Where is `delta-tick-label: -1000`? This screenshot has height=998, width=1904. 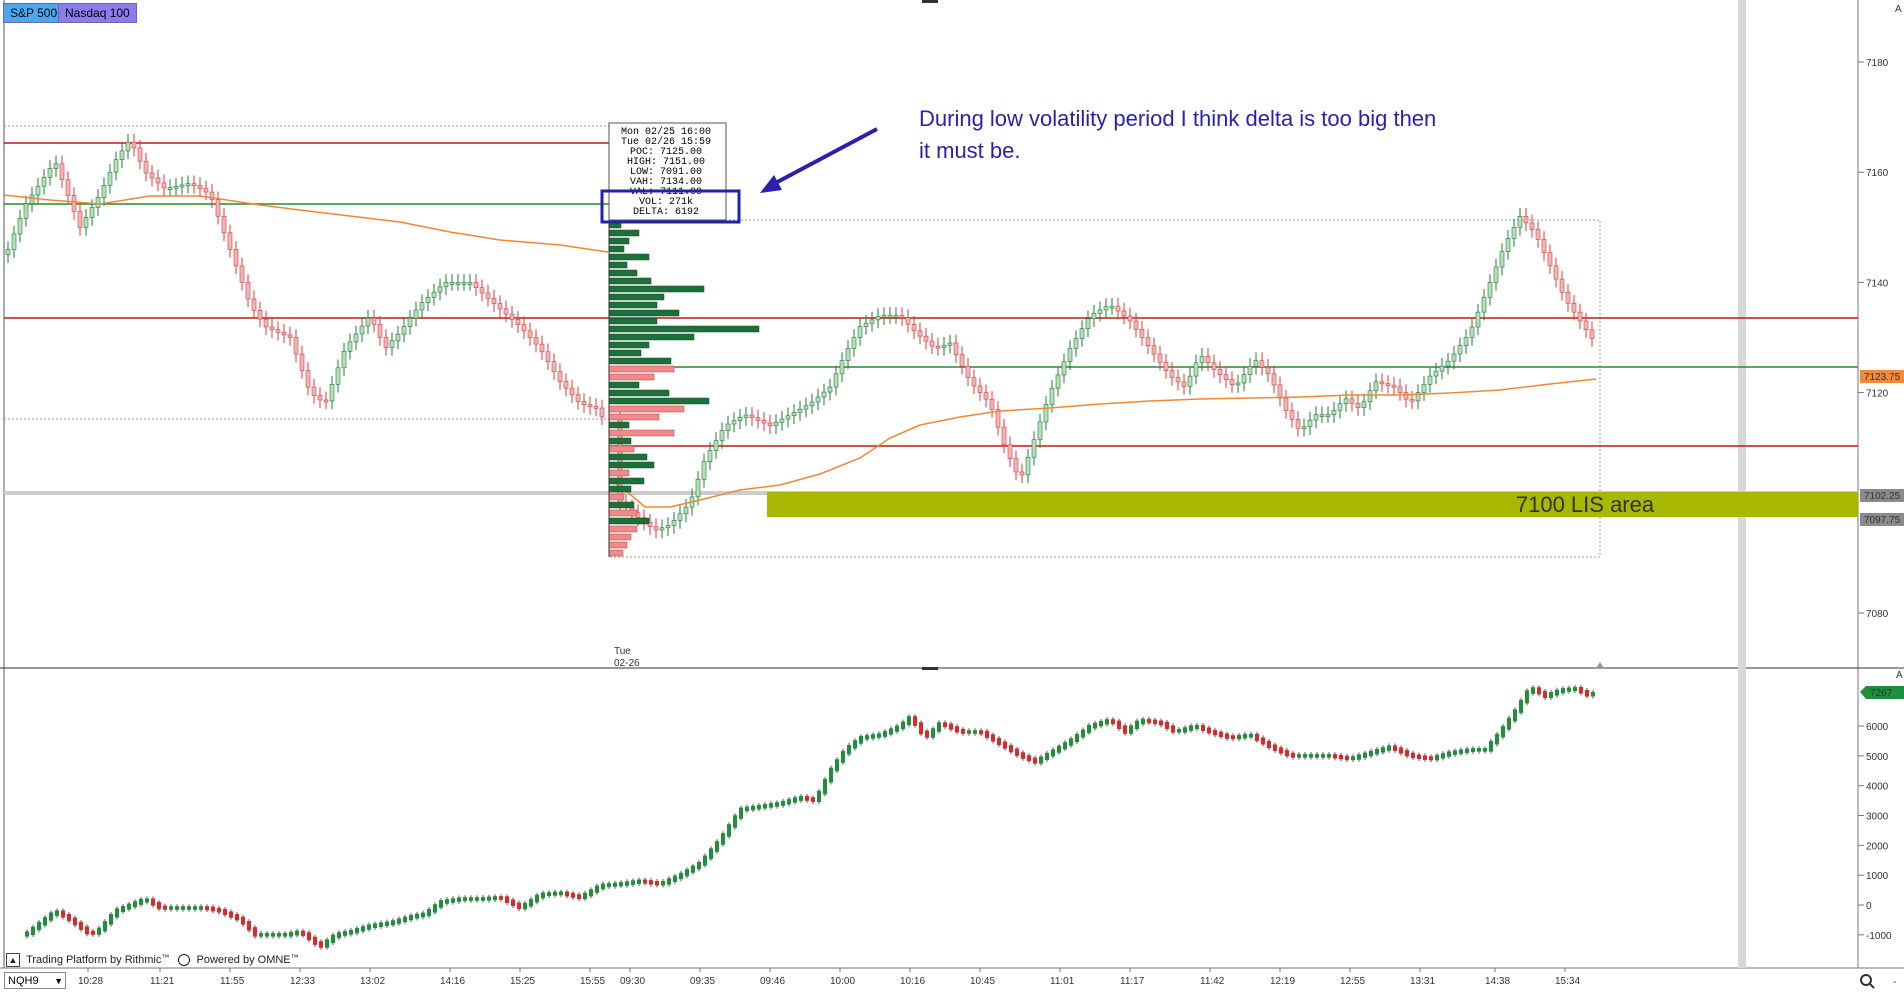 delta-tick-label: -1000 is located at coordinates (1879, 936).